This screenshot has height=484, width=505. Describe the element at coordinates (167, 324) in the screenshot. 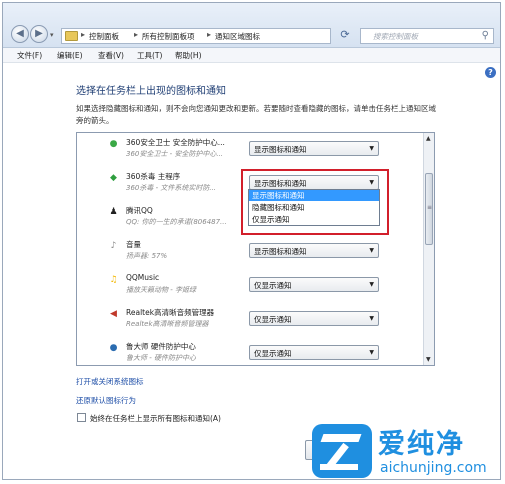

I see `row-subtitle: Realtek高清晰音频管理器` at that location.